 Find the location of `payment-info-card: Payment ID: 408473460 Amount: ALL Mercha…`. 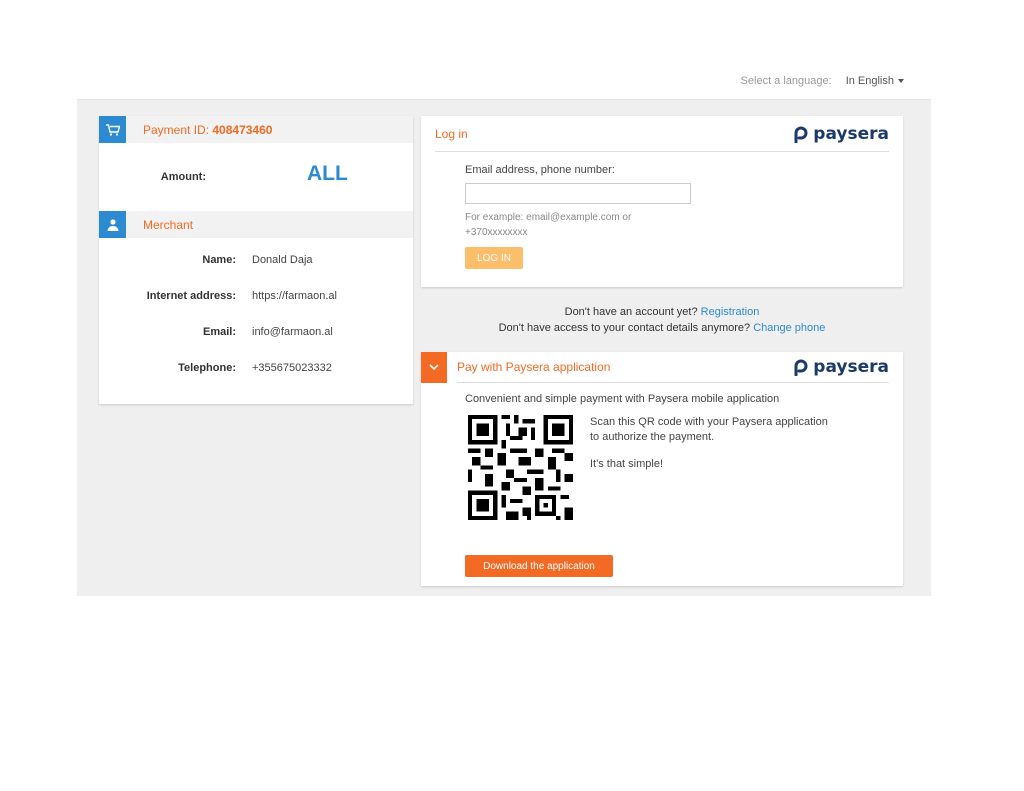

payment-info-card: Payment ID: 408473460 Amount: ALL Mercha… is located at coordinates (256, 260).